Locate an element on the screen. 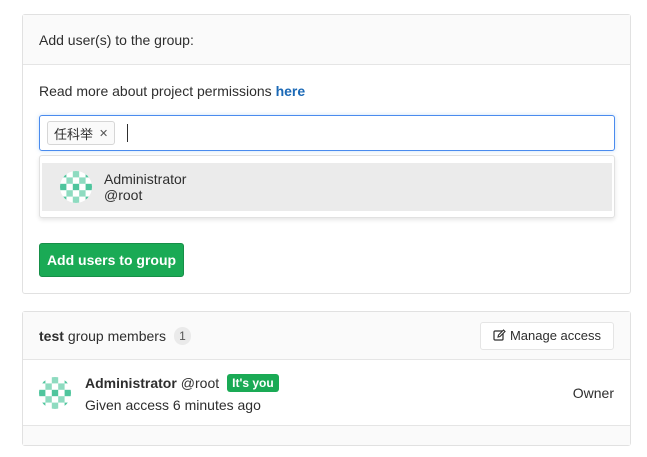 The width and height of the screenshot is (647, 457). member-identity: Administrator @root It's you is located at coordinates (182, 383).